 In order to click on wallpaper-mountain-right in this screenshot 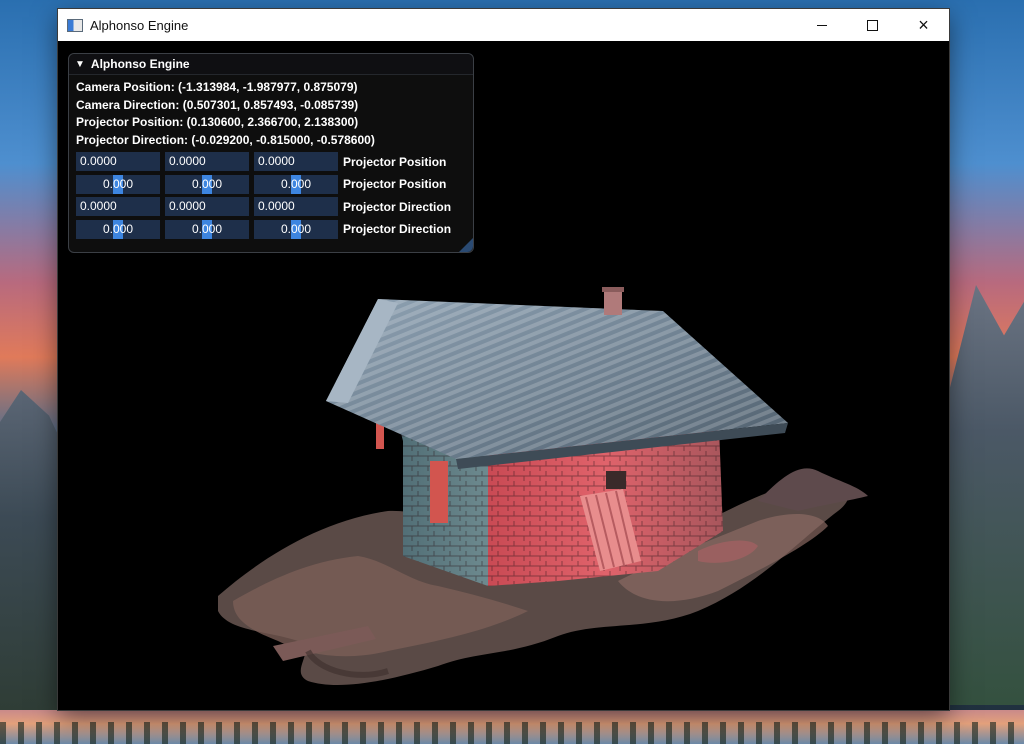, I will do `click(984, 495)`.